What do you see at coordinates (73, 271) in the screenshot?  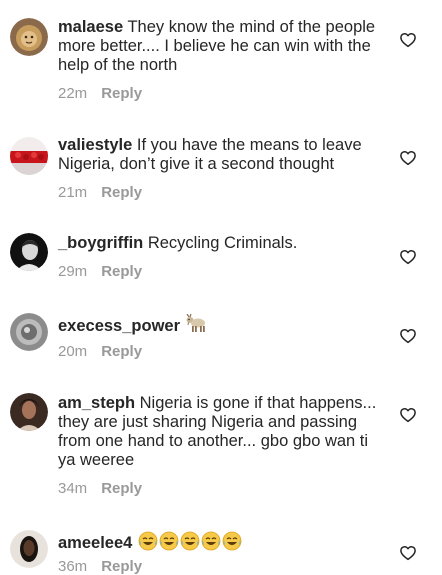 I see `comment-timestamp: 29m` at bounding box center [73, 271].